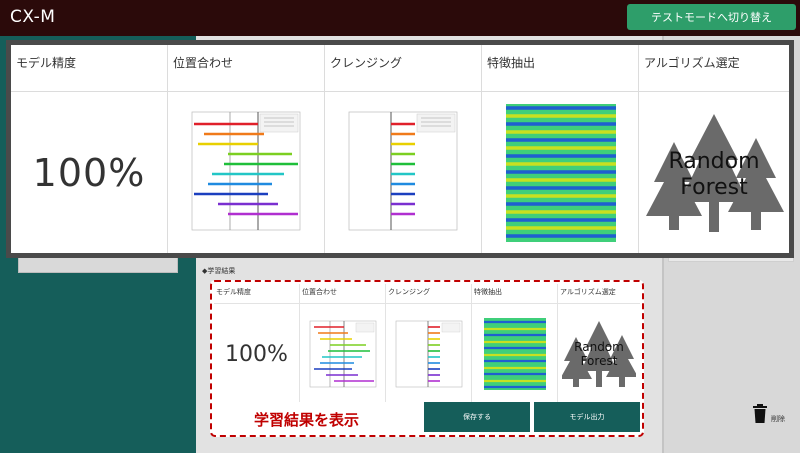  I want to click on save-button: 保存する, so click(477, 417).